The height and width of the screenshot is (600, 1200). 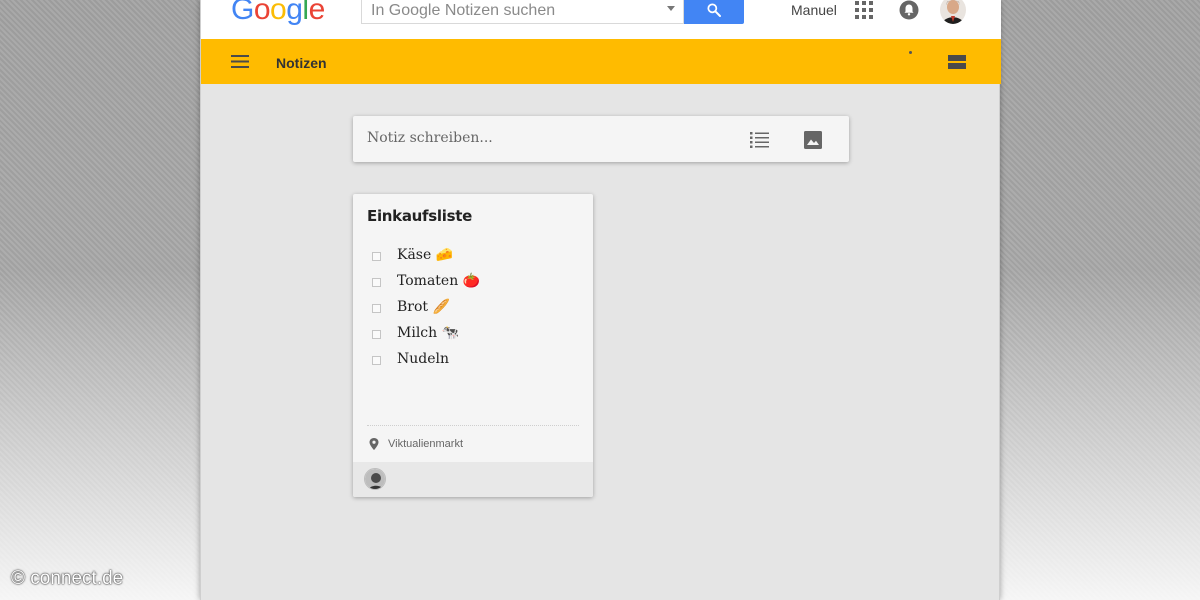 What do you see at coordinates (474, 259) in the screenshot?
I see `list-item: Käse 🧀` at bounding box center [474, 259].